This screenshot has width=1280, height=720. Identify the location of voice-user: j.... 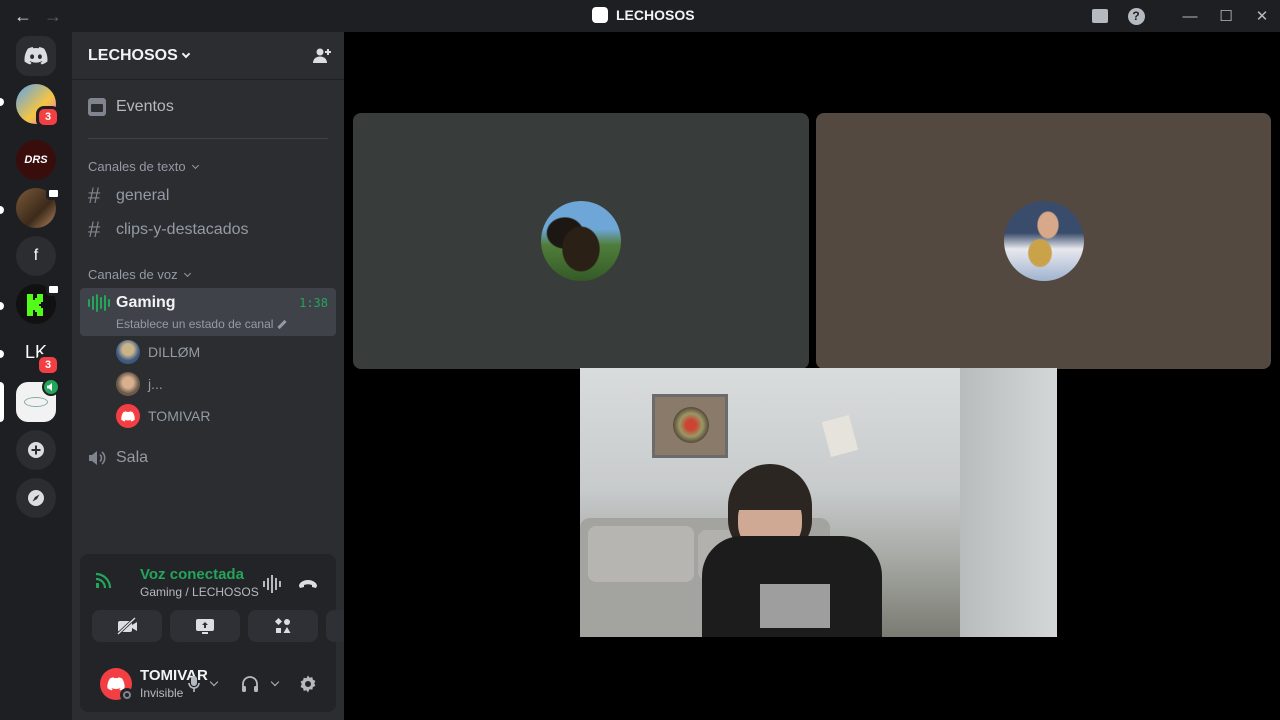
(139, 384).